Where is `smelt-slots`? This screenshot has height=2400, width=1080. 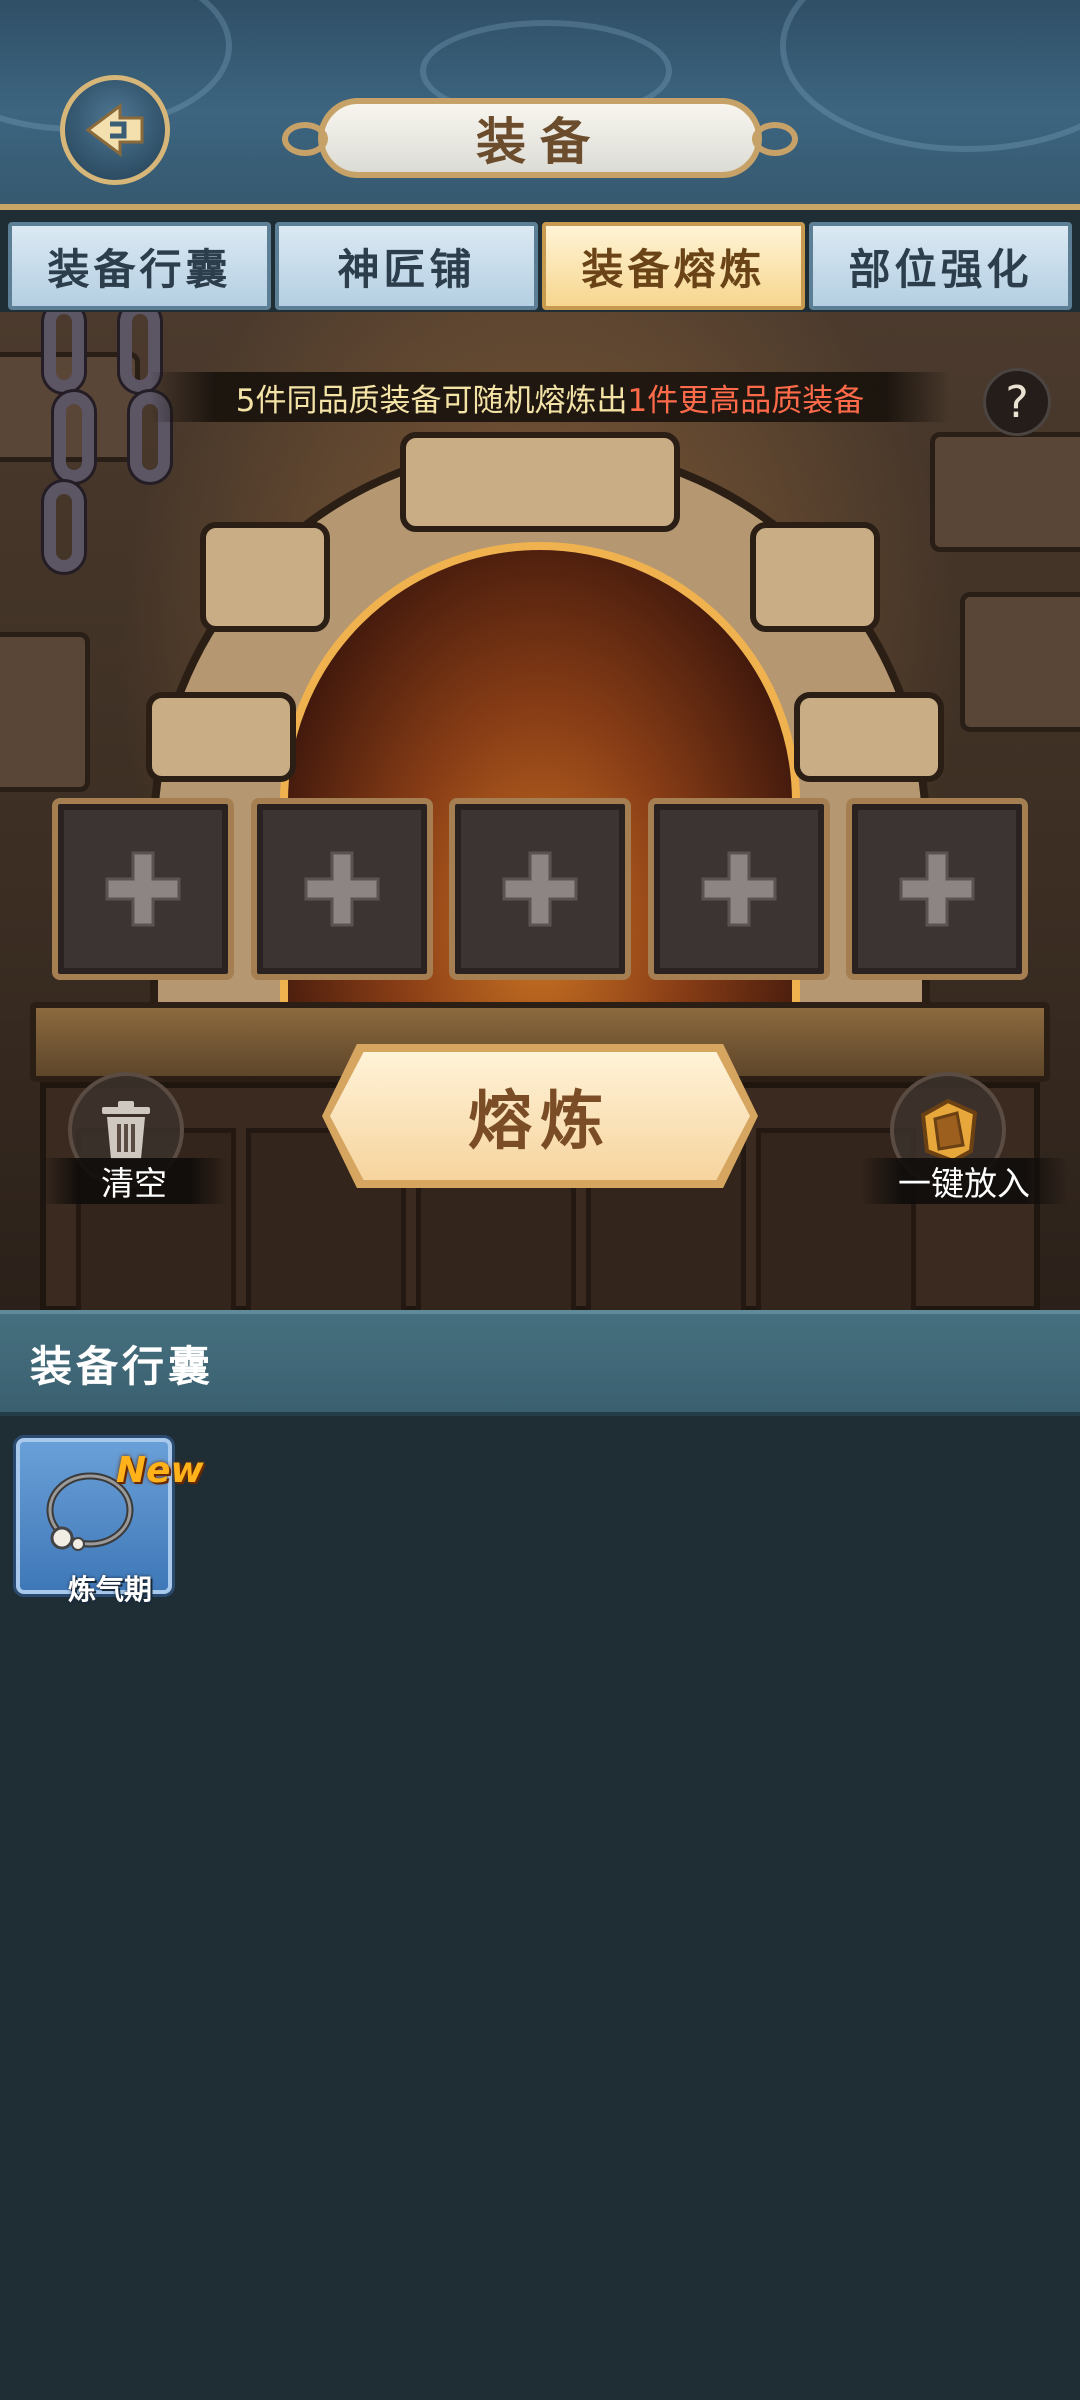 smelt-slots is located at coordinates (540, 889).